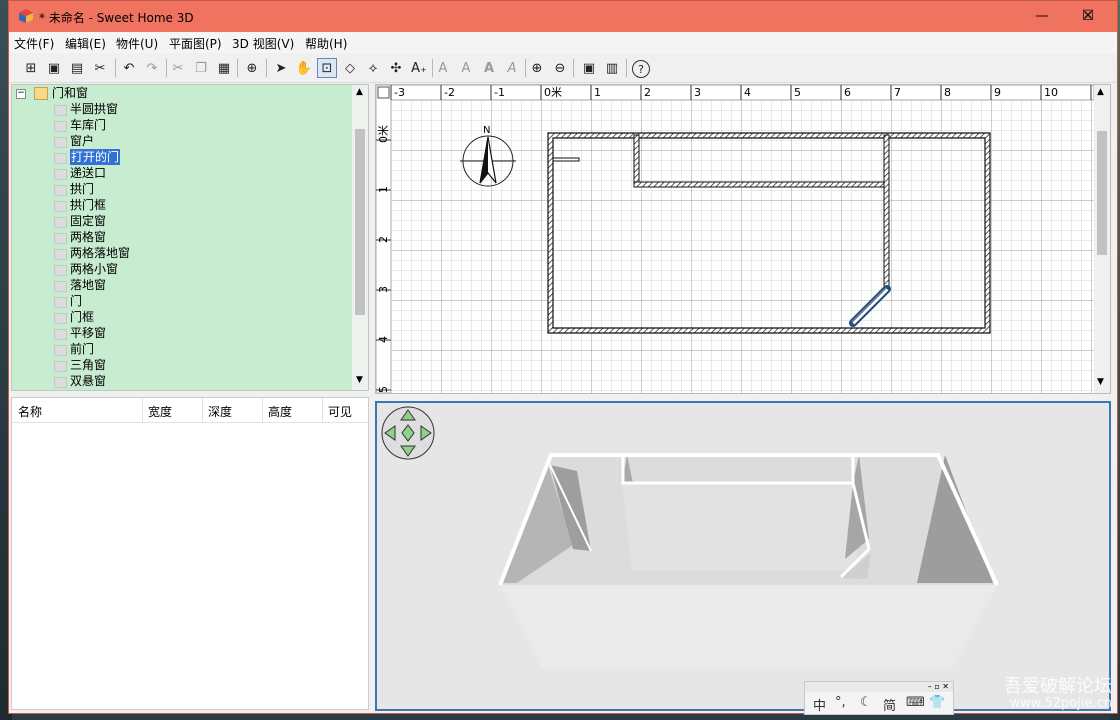 Image resolution: width=1120 pixels, height=720 pixels. Describe the element at coordinates (190, 553) in the screenshot. I see `furniture-table: 名称 宽度 深度 高度 可见` at that location.